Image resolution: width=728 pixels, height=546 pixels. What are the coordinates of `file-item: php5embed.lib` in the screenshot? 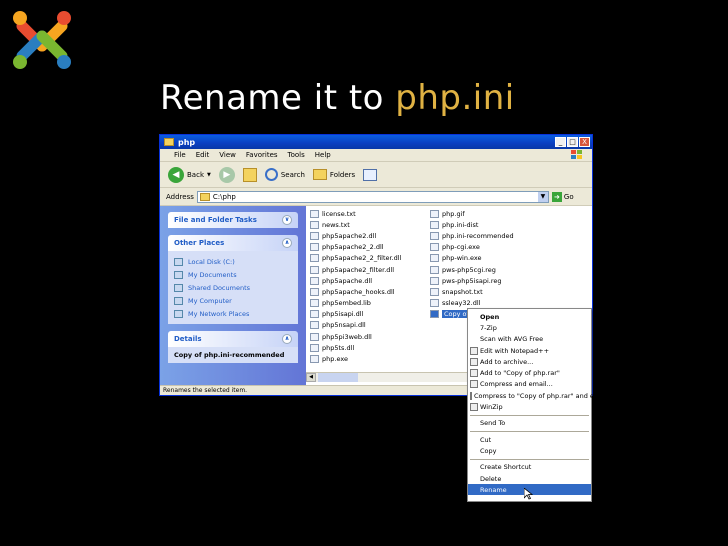 It's located at (355, 303).